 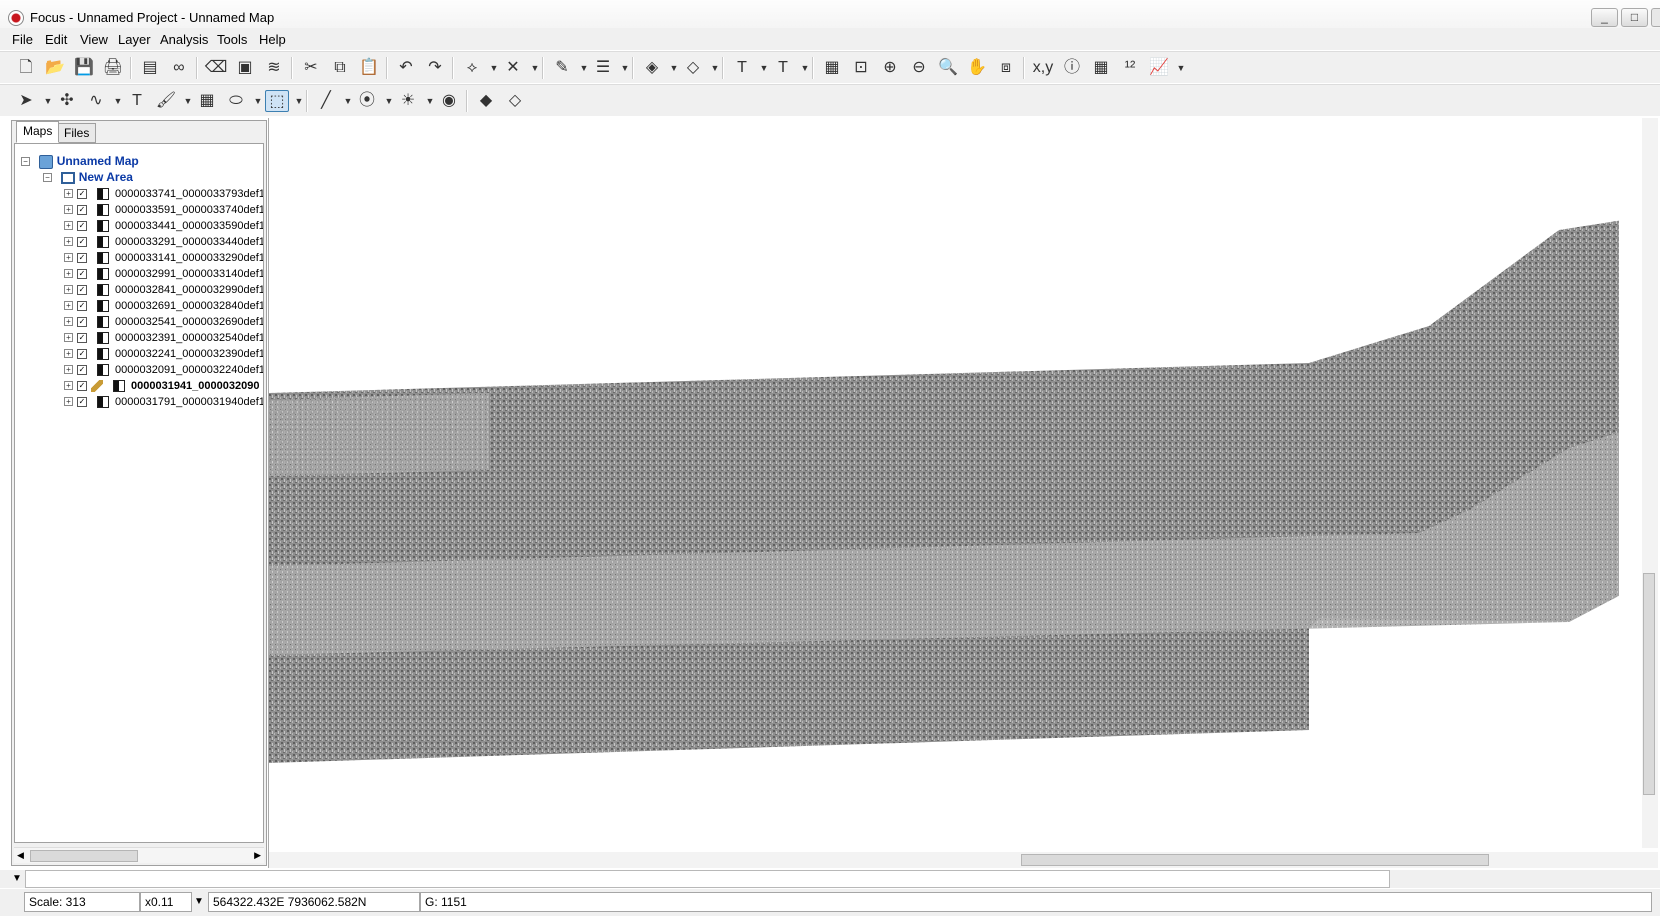 I want to click on copy-icon: ⧉, so click(x=340, y=68).